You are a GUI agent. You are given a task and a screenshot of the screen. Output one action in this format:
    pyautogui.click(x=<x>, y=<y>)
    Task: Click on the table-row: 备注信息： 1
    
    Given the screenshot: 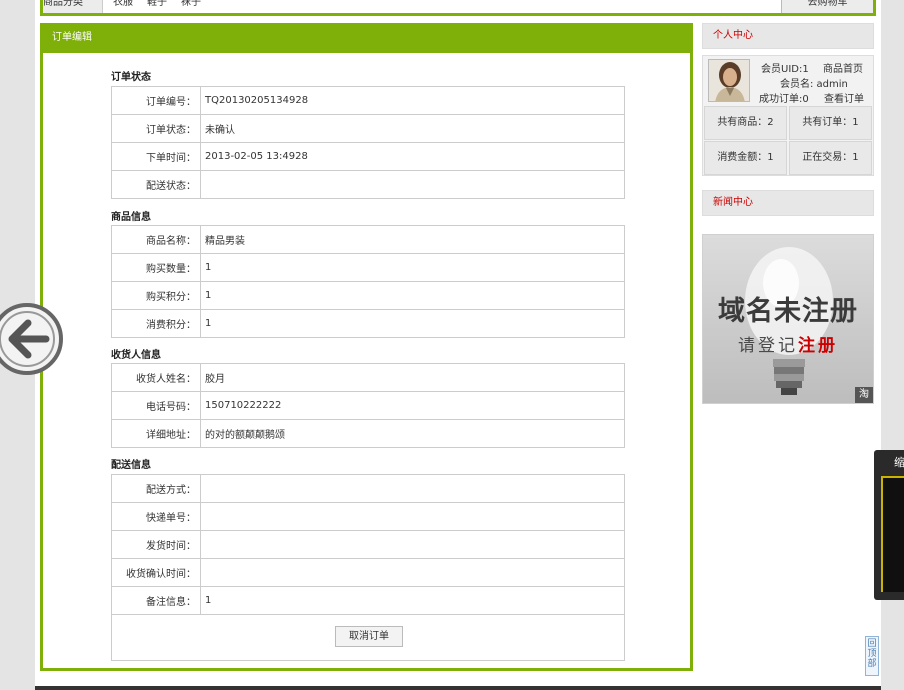 What is the action you would take?
    pyautogui.click(x=368, y=600)
    